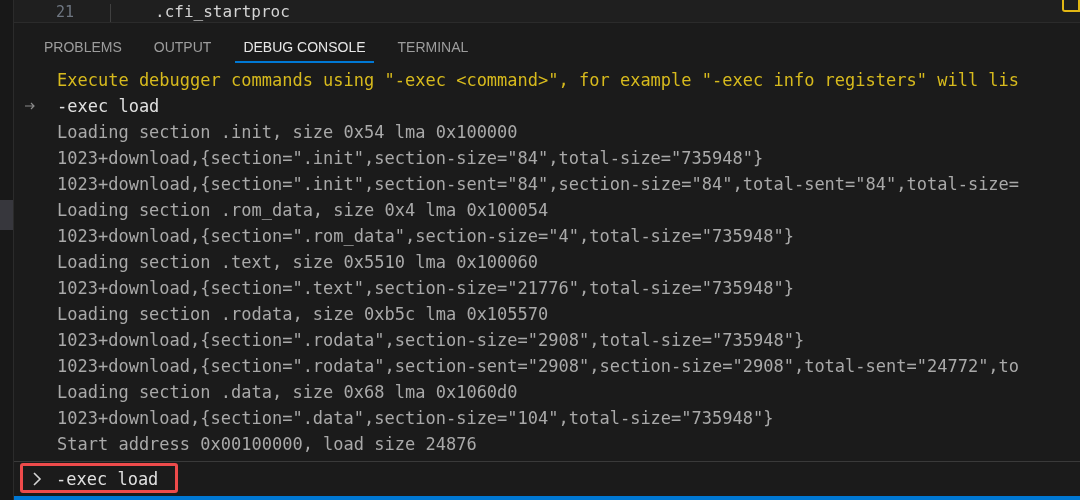 This screenshot has width=1080, height=500. Describe the element at coordinates (425, 288) in the screenshot. I see `console-line: 1023+download,{section=".text",section-size="21776",total-size="735948"}` at that location.